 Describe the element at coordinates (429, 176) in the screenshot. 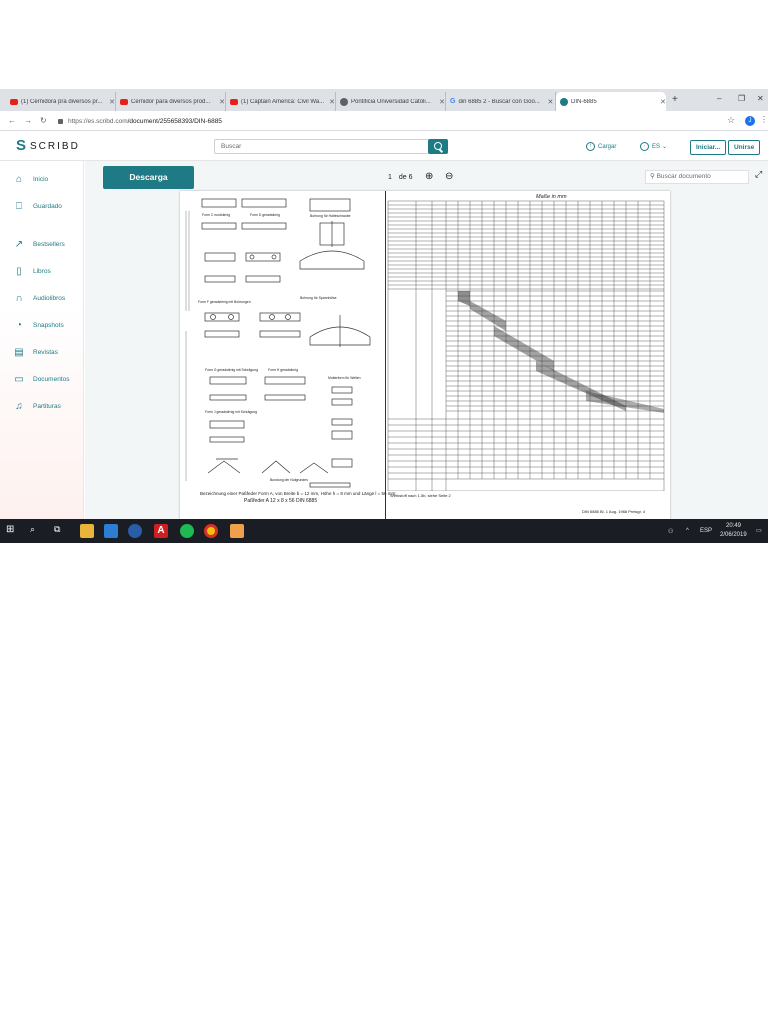

I see `zoom-in-icon: ⊕` at that location.